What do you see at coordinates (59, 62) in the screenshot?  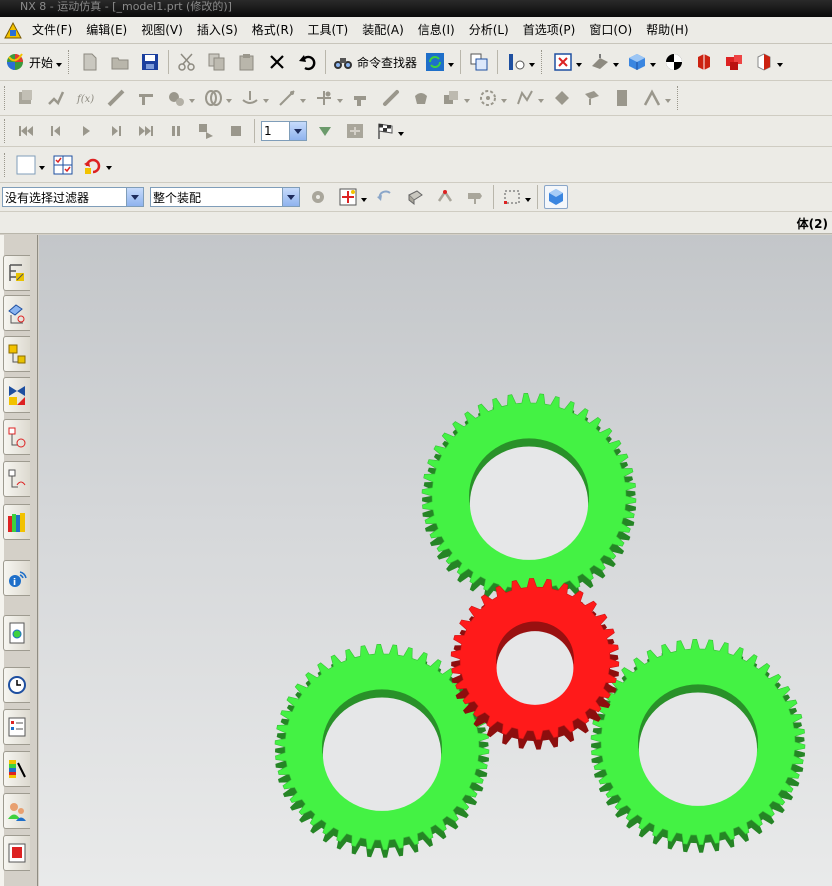 I see `start-dropdown-arrow` at bounding box center [59, 62].